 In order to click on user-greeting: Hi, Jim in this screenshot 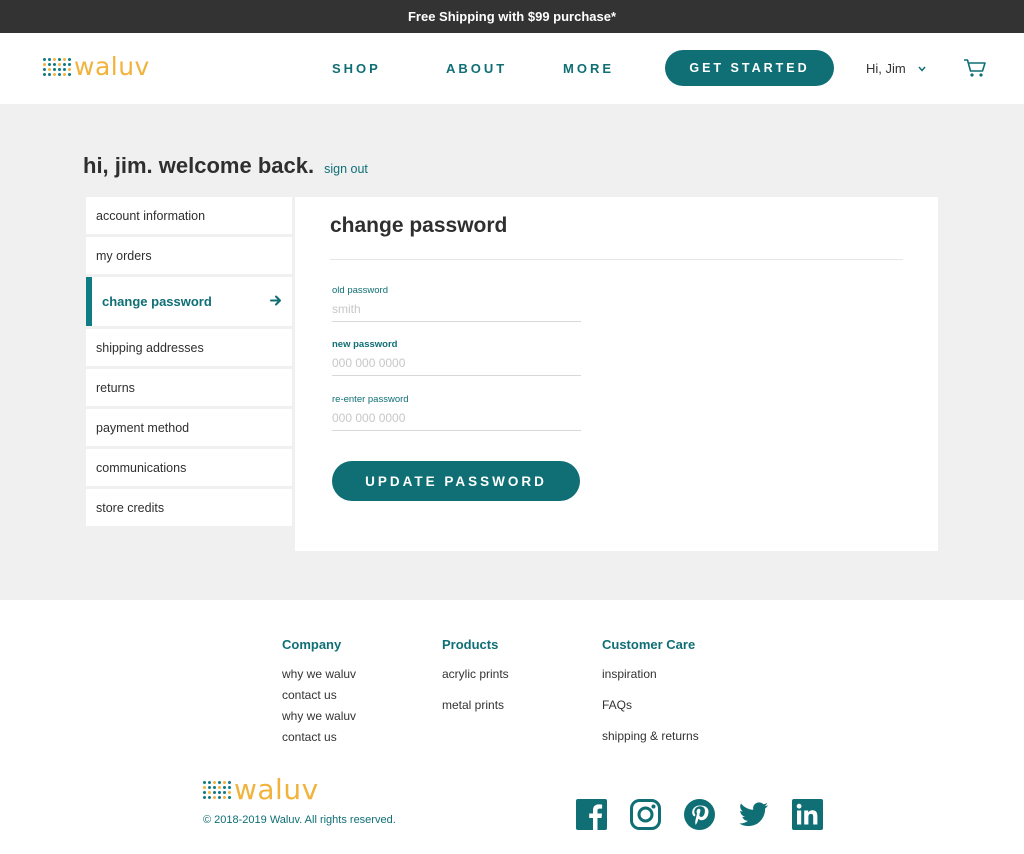, I will do `click(886, 68)`.